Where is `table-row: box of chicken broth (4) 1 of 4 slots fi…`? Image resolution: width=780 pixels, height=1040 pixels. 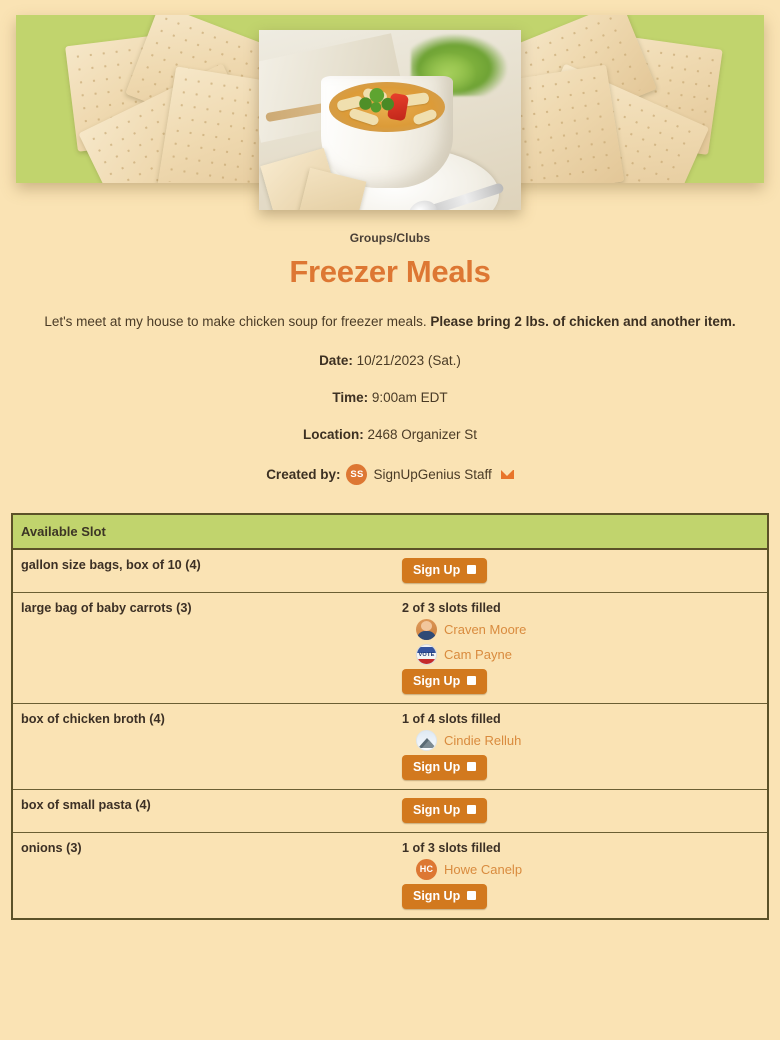
table-row: box of chicken broth (4) 1 of 4 slots fi… is located at coordinates (390, 746).